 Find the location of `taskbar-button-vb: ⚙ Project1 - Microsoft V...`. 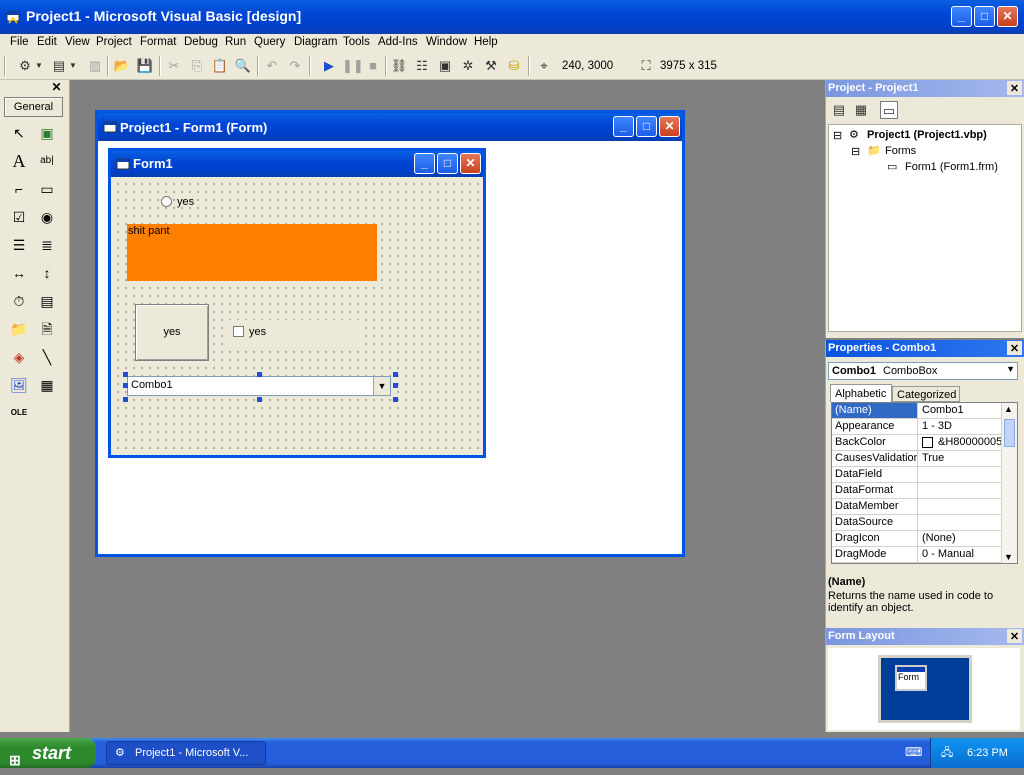

taskbar-button-vb: ⚙ Project1 - Microsoft V... is located at coordinates (186, 753).